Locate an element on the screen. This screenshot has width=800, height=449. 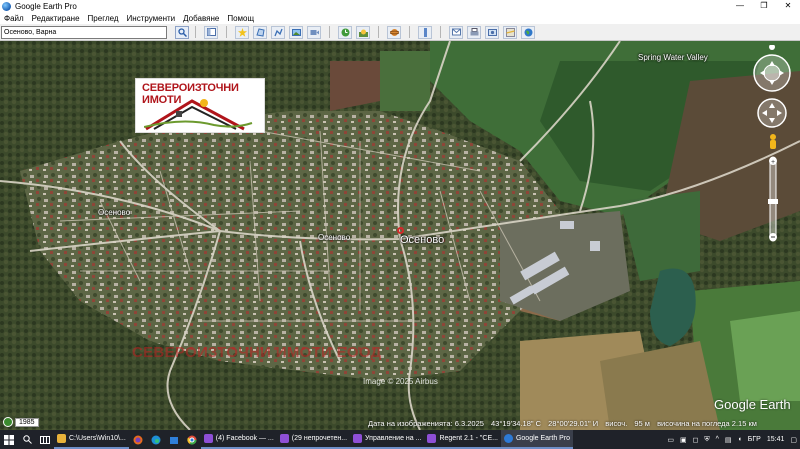
chevron-up-icon: ^ is located at coordinates (717, 439).